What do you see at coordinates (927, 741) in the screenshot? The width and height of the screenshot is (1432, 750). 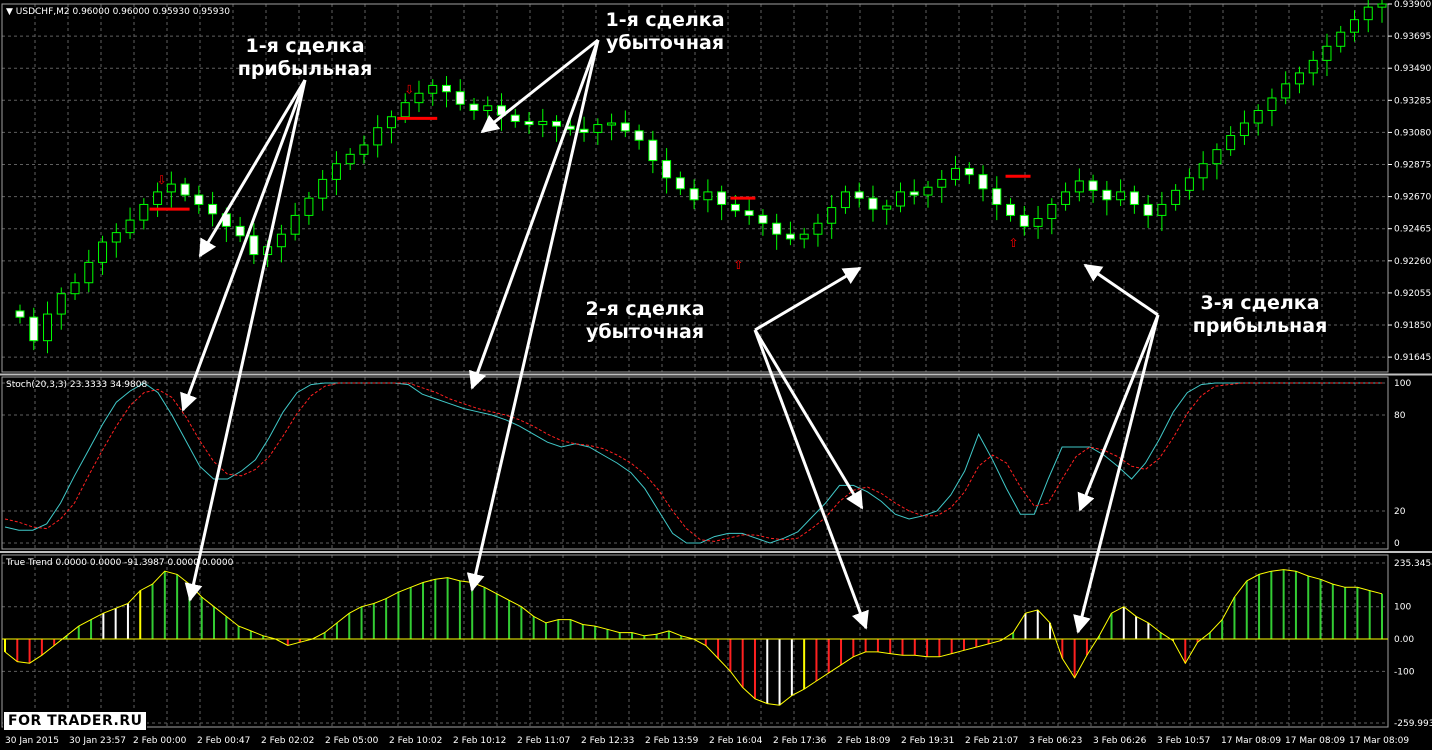 I see `time-label: 2 Feb 19:31` at bounding box center [927, 741].